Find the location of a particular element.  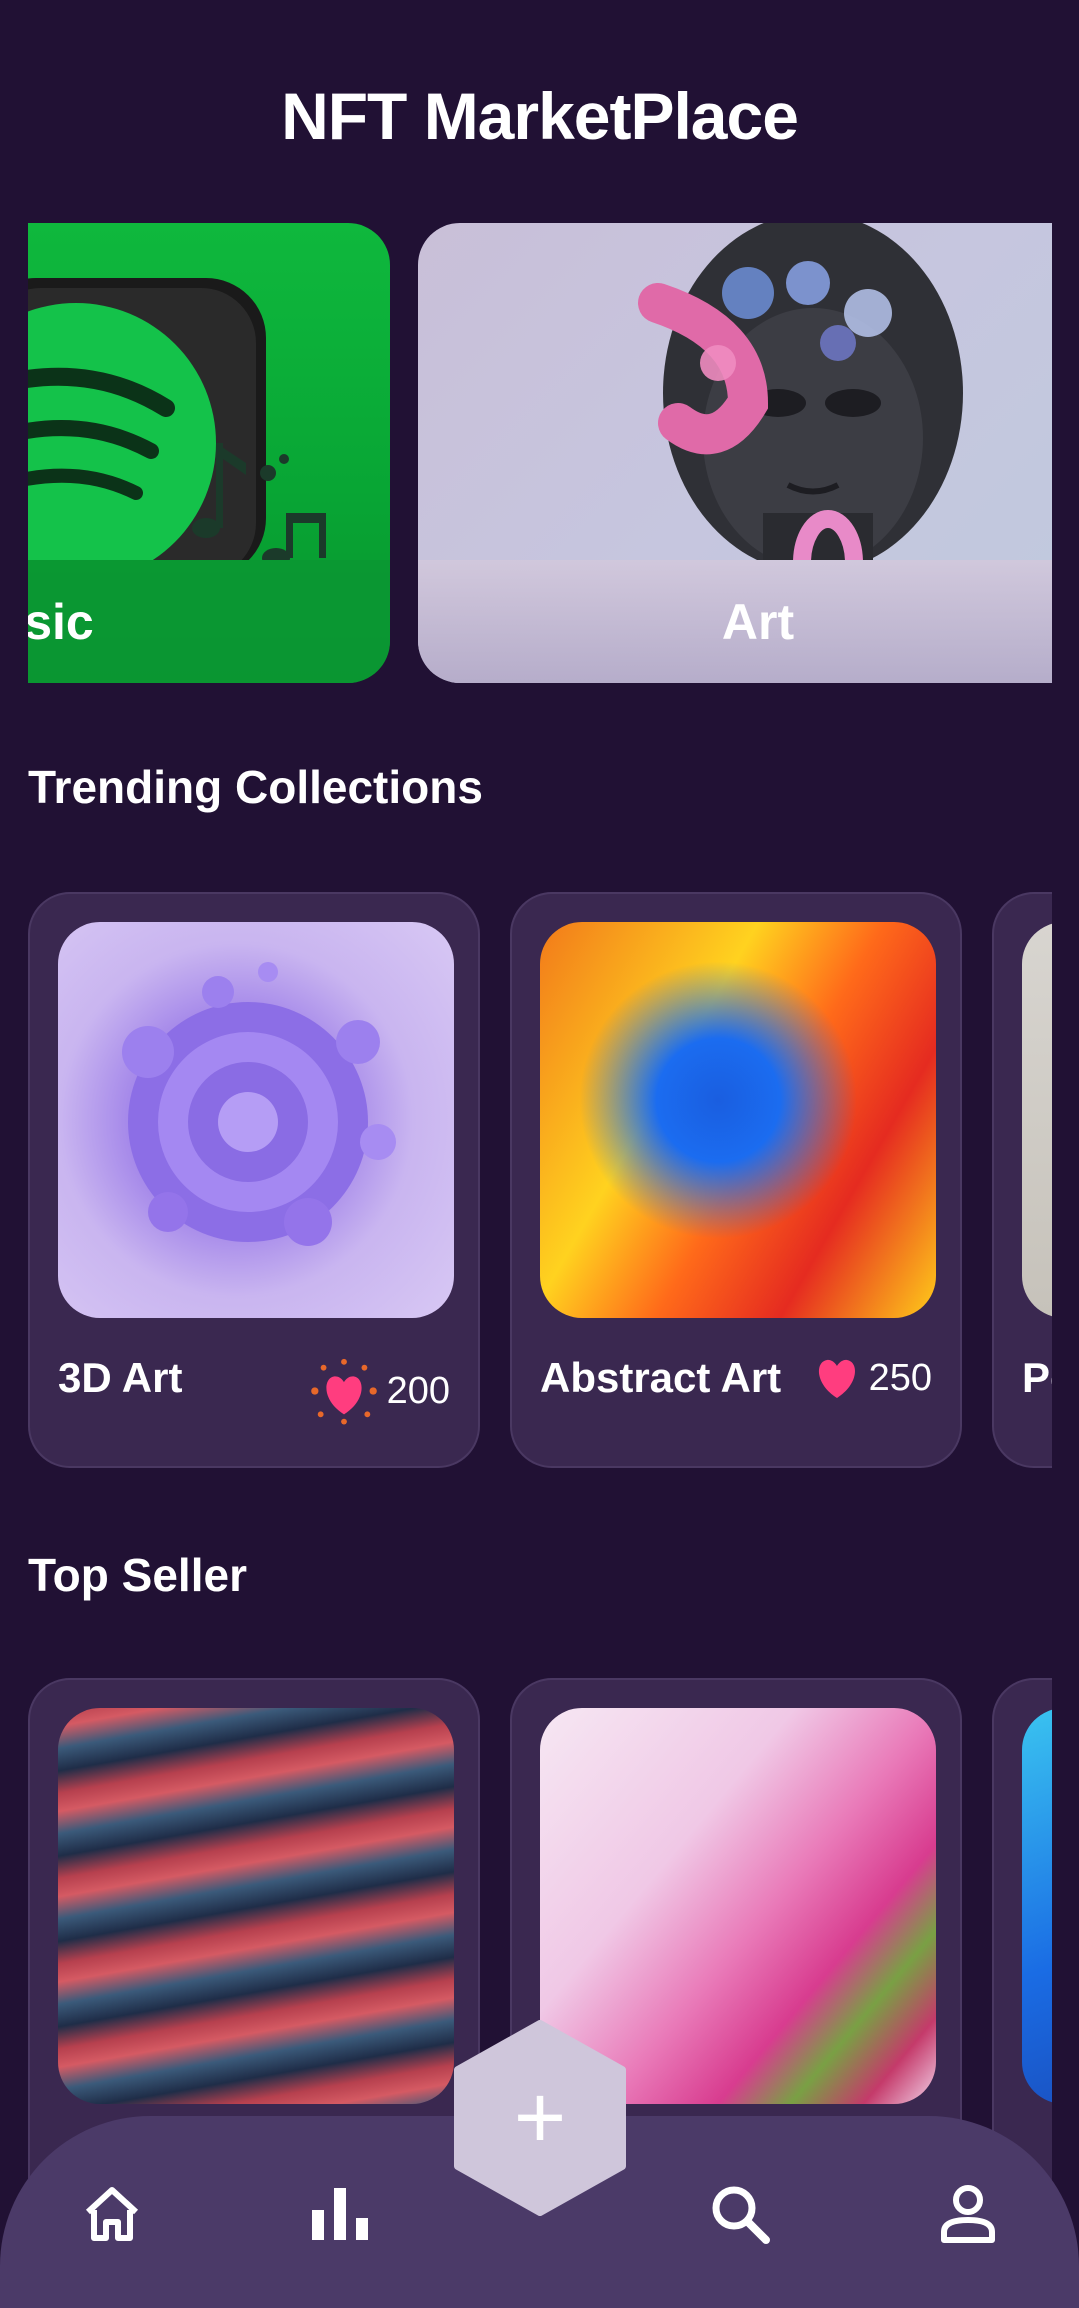

collection-name: 3D Art is located at coordinates (120, 1377).